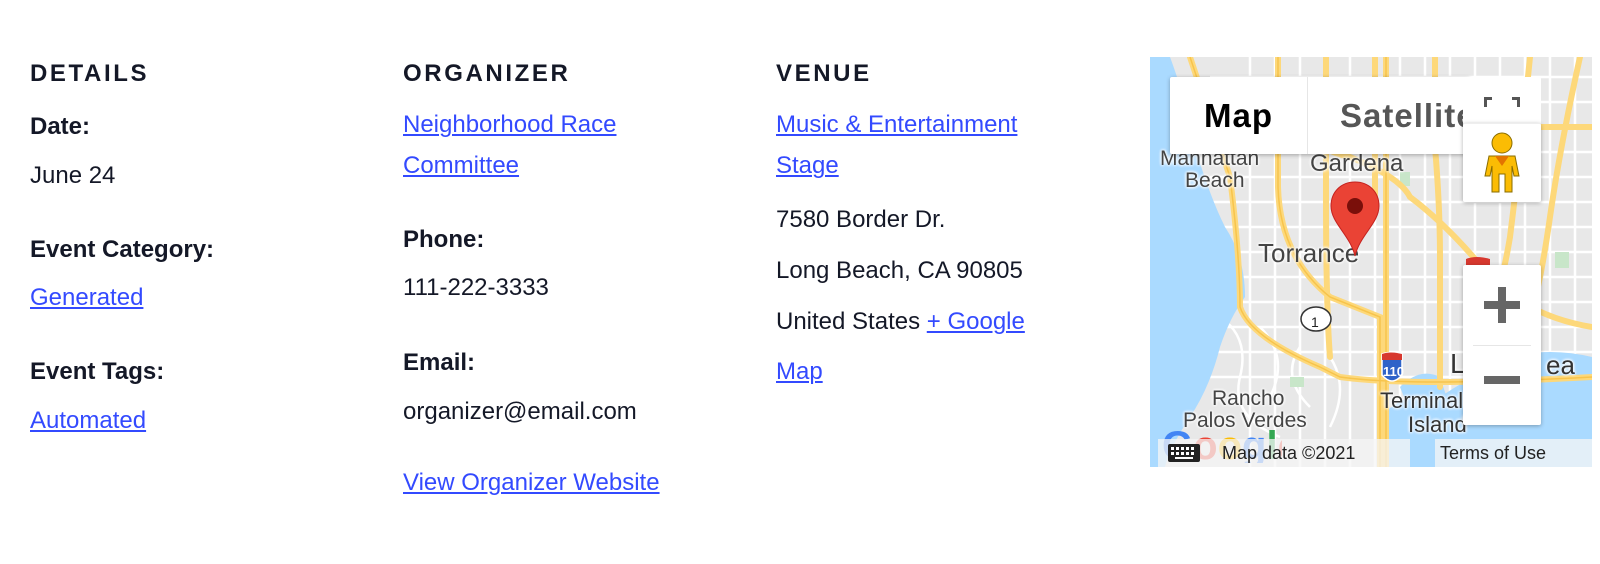 The height and width of the screenshot is (564, 1600). What do you see at coordinates (1184, 453) in the screenshot?
I see `keyboard-icon` at bounding box center [1184, 453].